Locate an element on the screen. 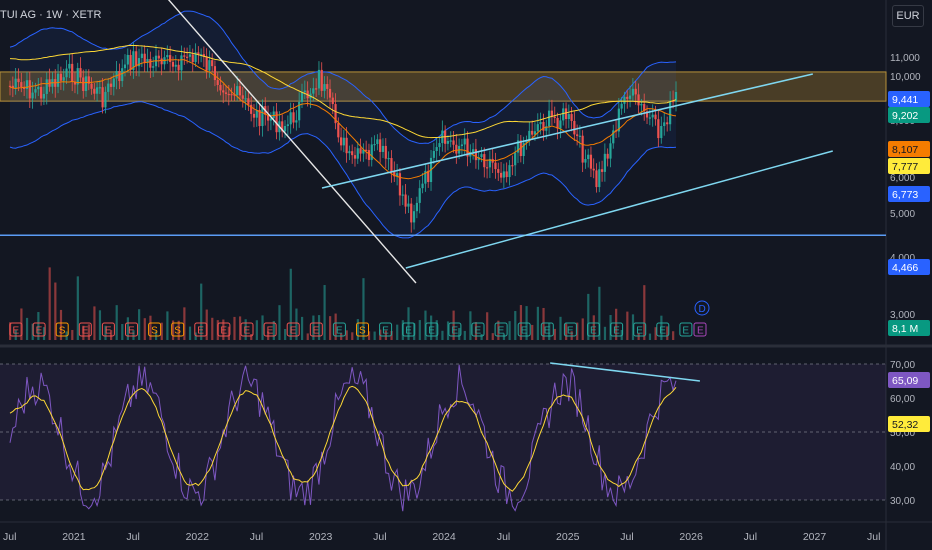 This screenshot has width=932, height=550. symbol-title: TUI AG · 1W · XETR is located at coordinates (50, 15).